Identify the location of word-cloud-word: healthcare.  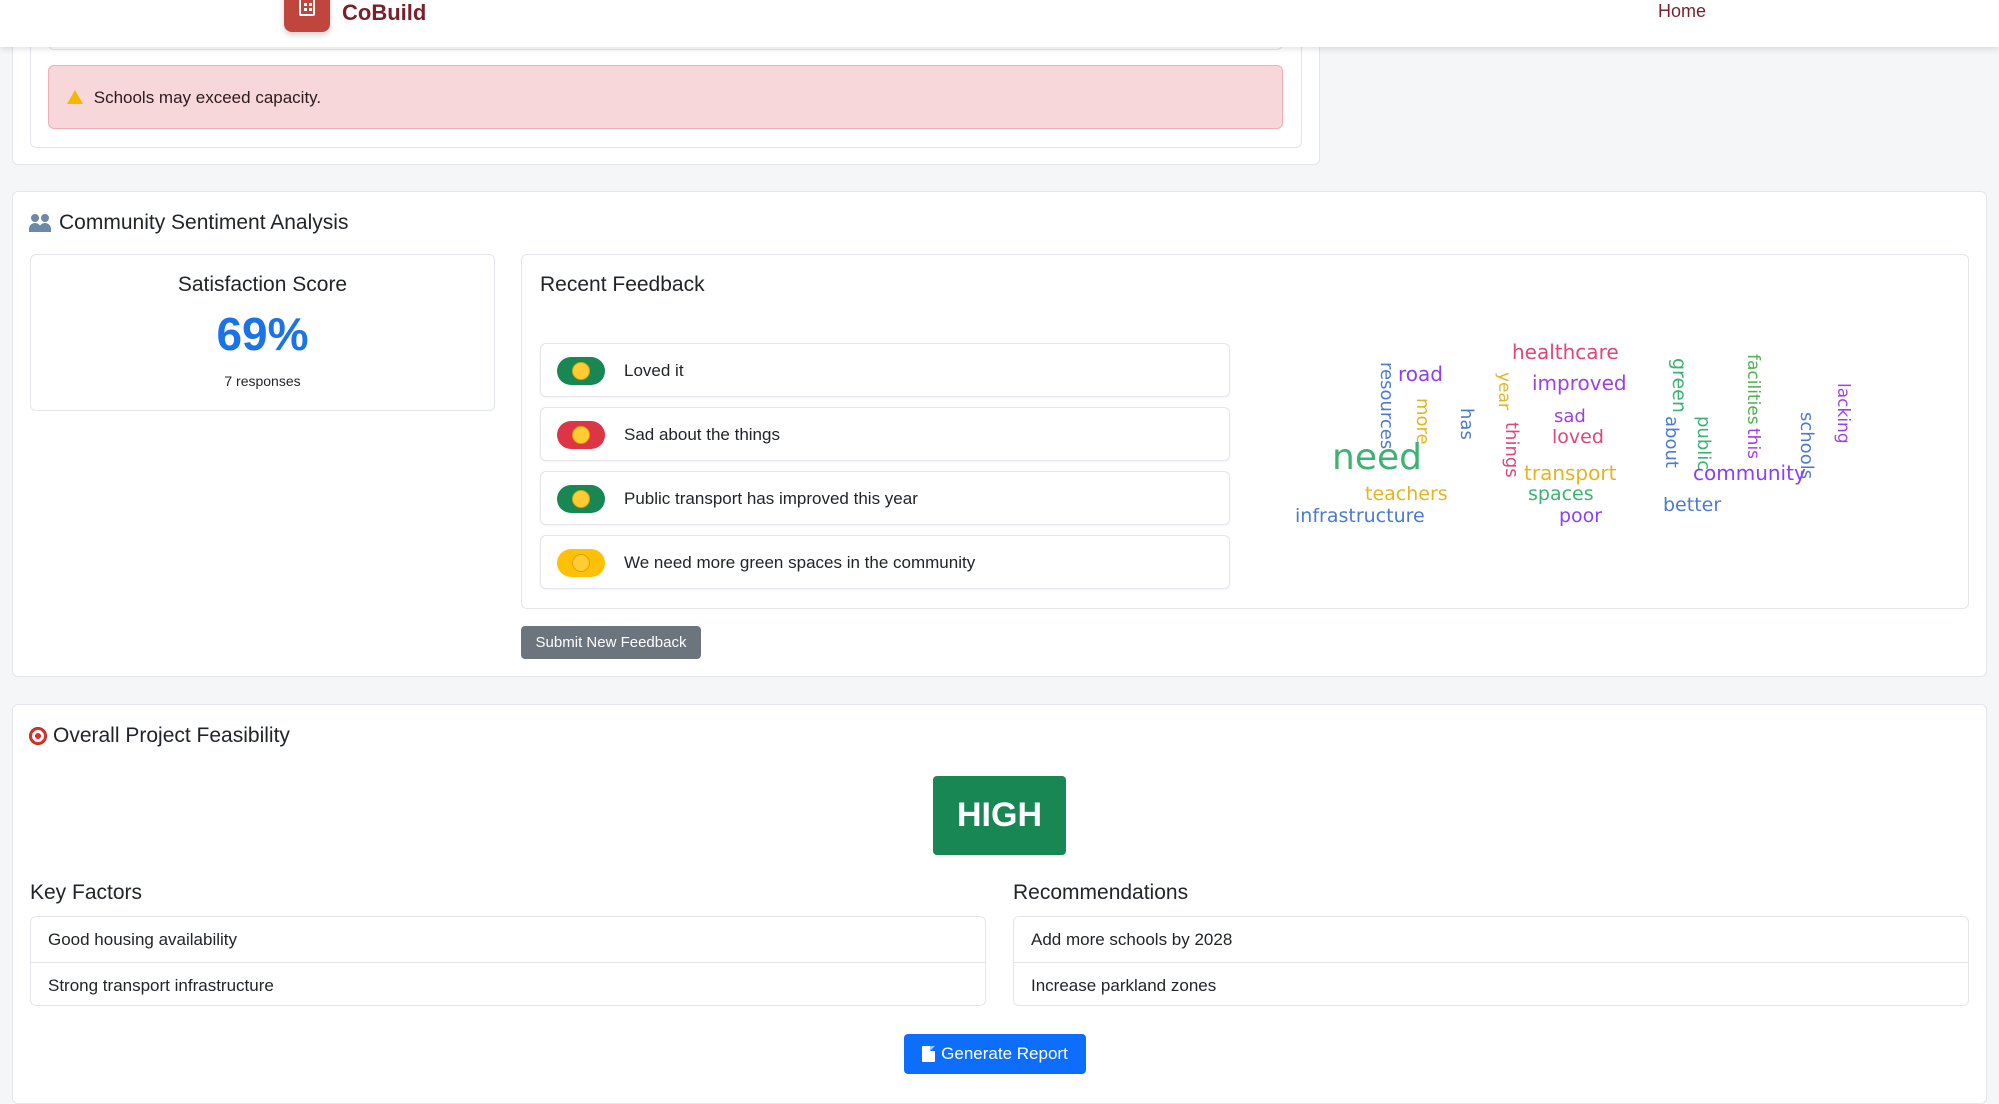
(1565, 352).